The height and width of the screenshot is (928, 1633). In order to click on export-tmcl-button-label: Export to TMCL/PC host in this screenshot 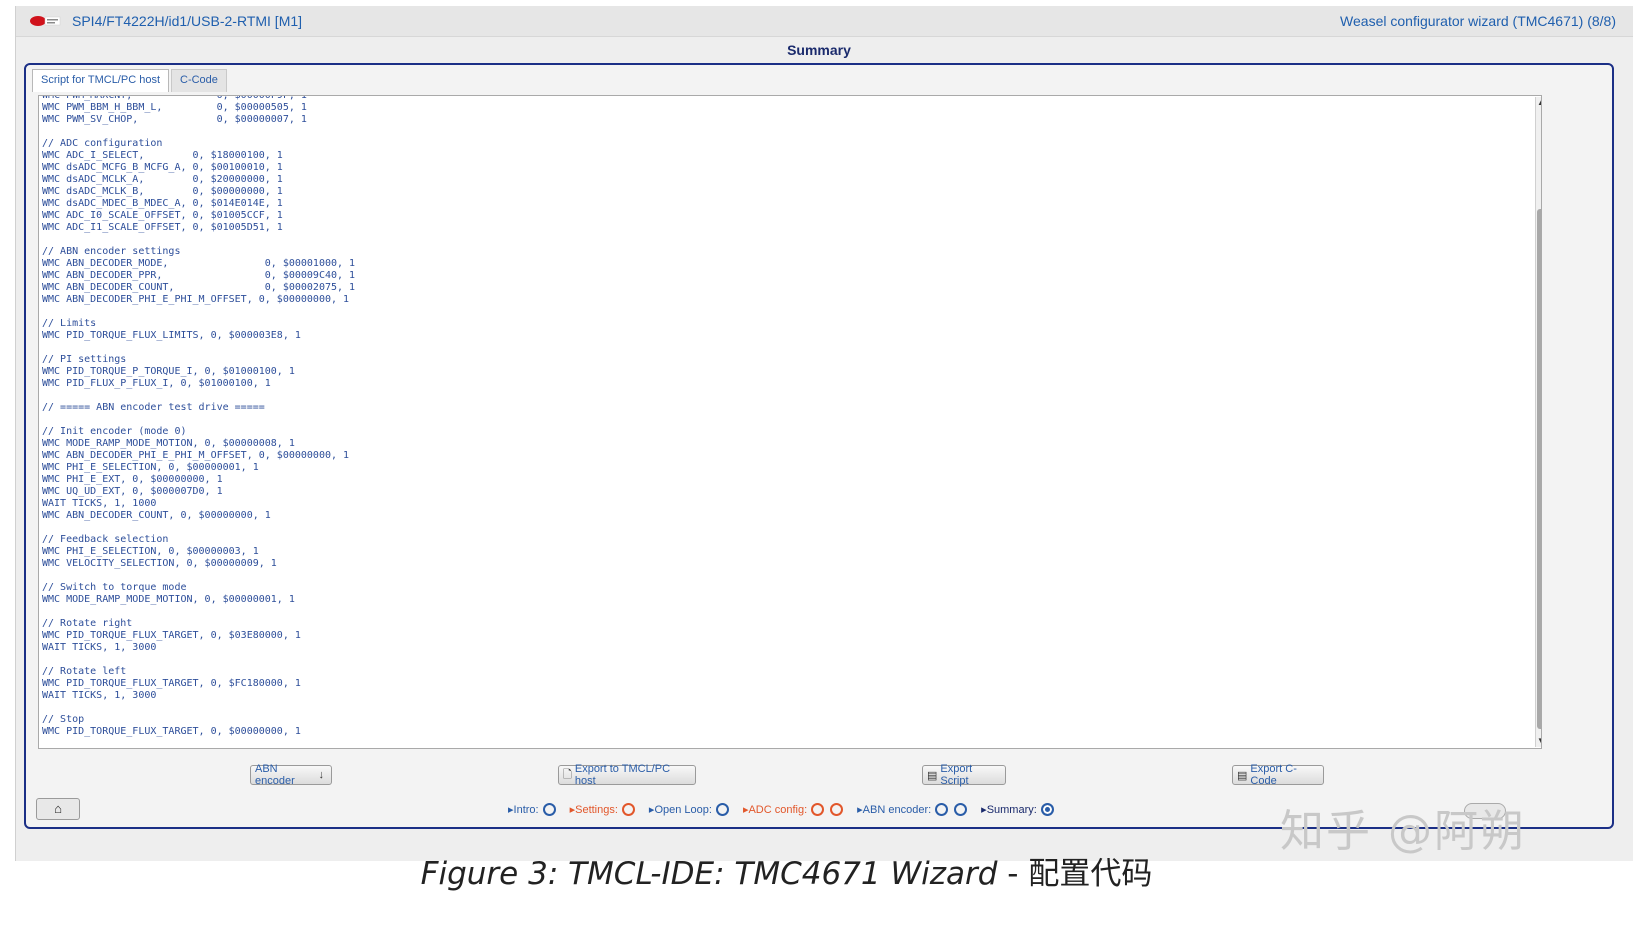, I will do `click(622, 775)`.